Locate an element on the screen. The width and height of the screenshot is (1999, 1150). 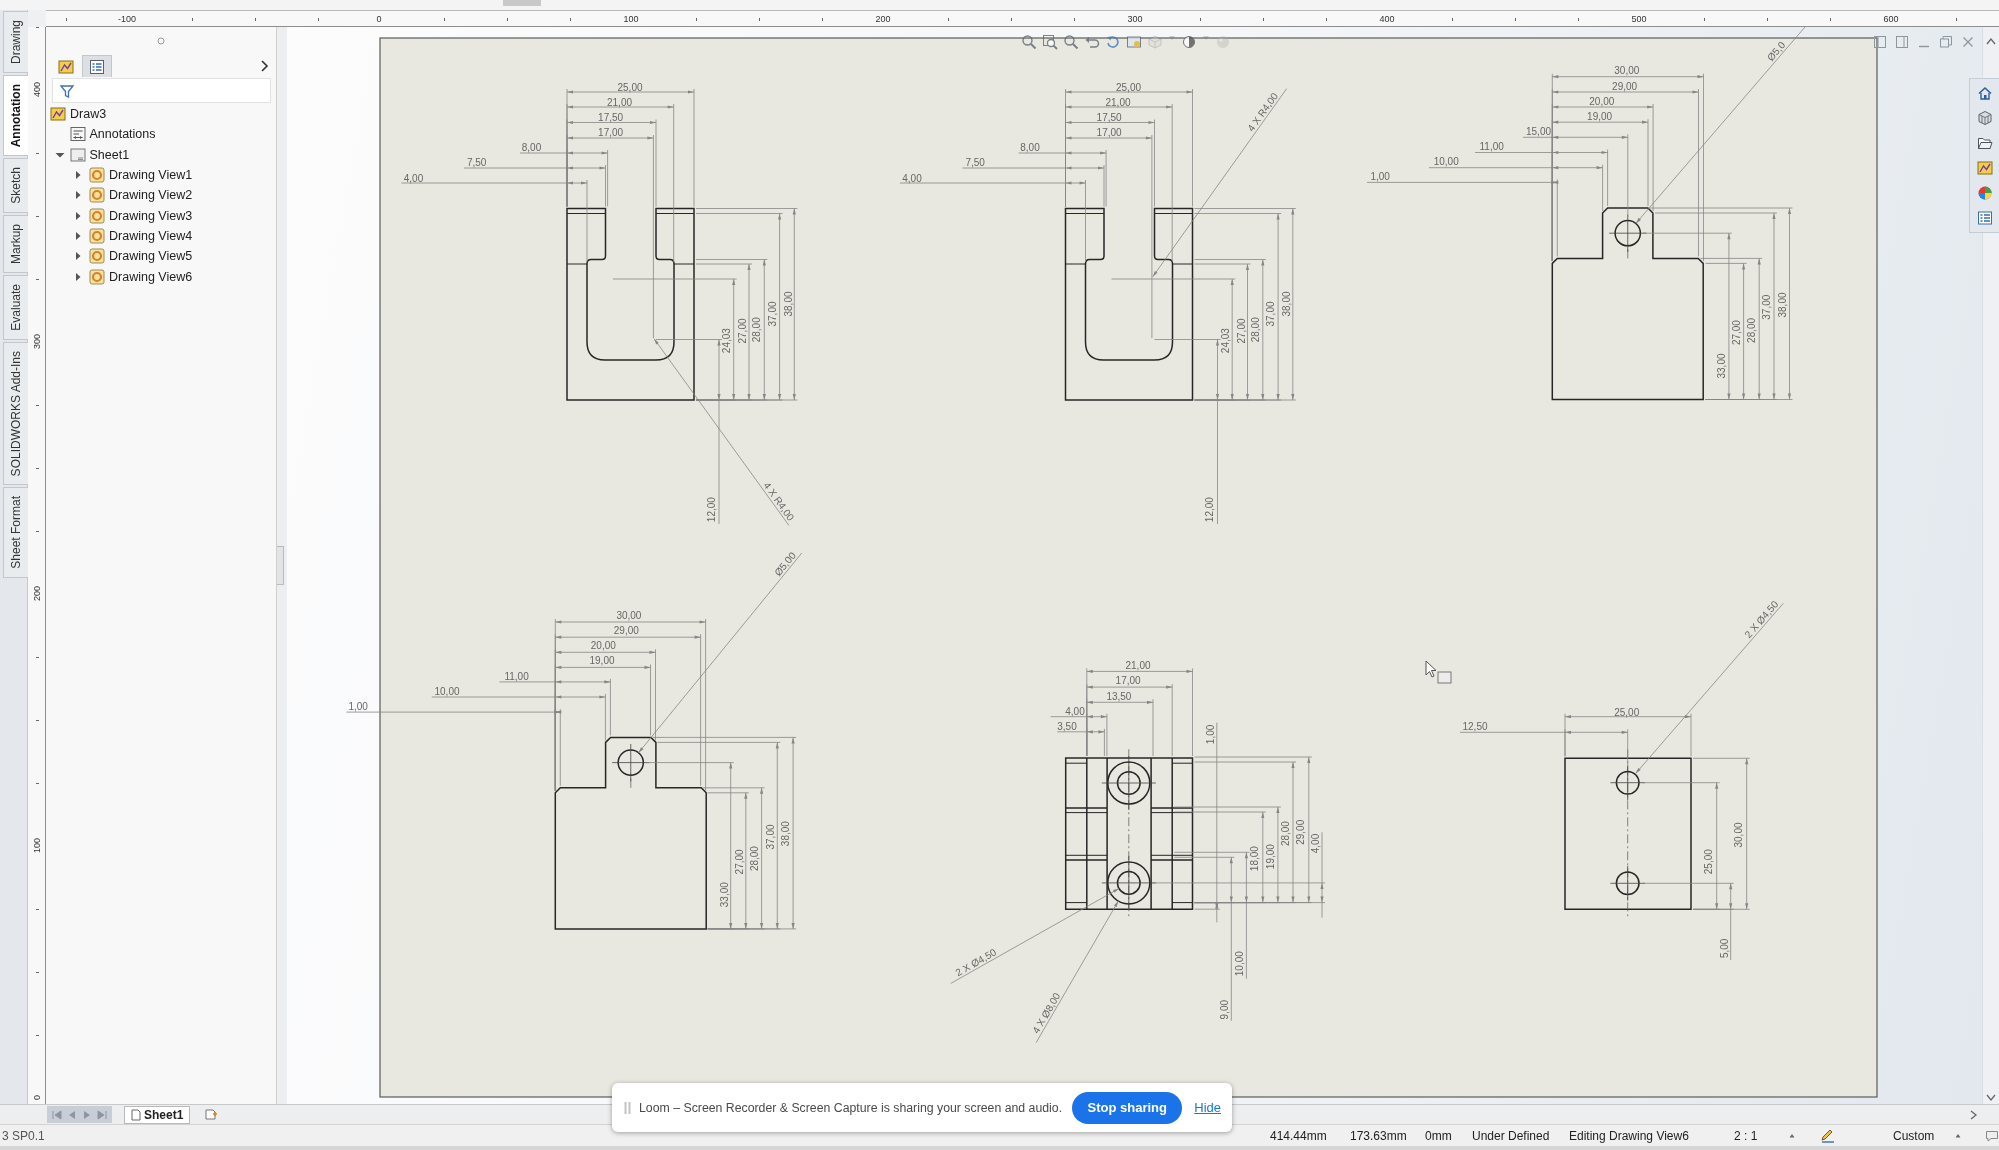
tree-item: Drawing View1 is located at coordinates (151, 175).